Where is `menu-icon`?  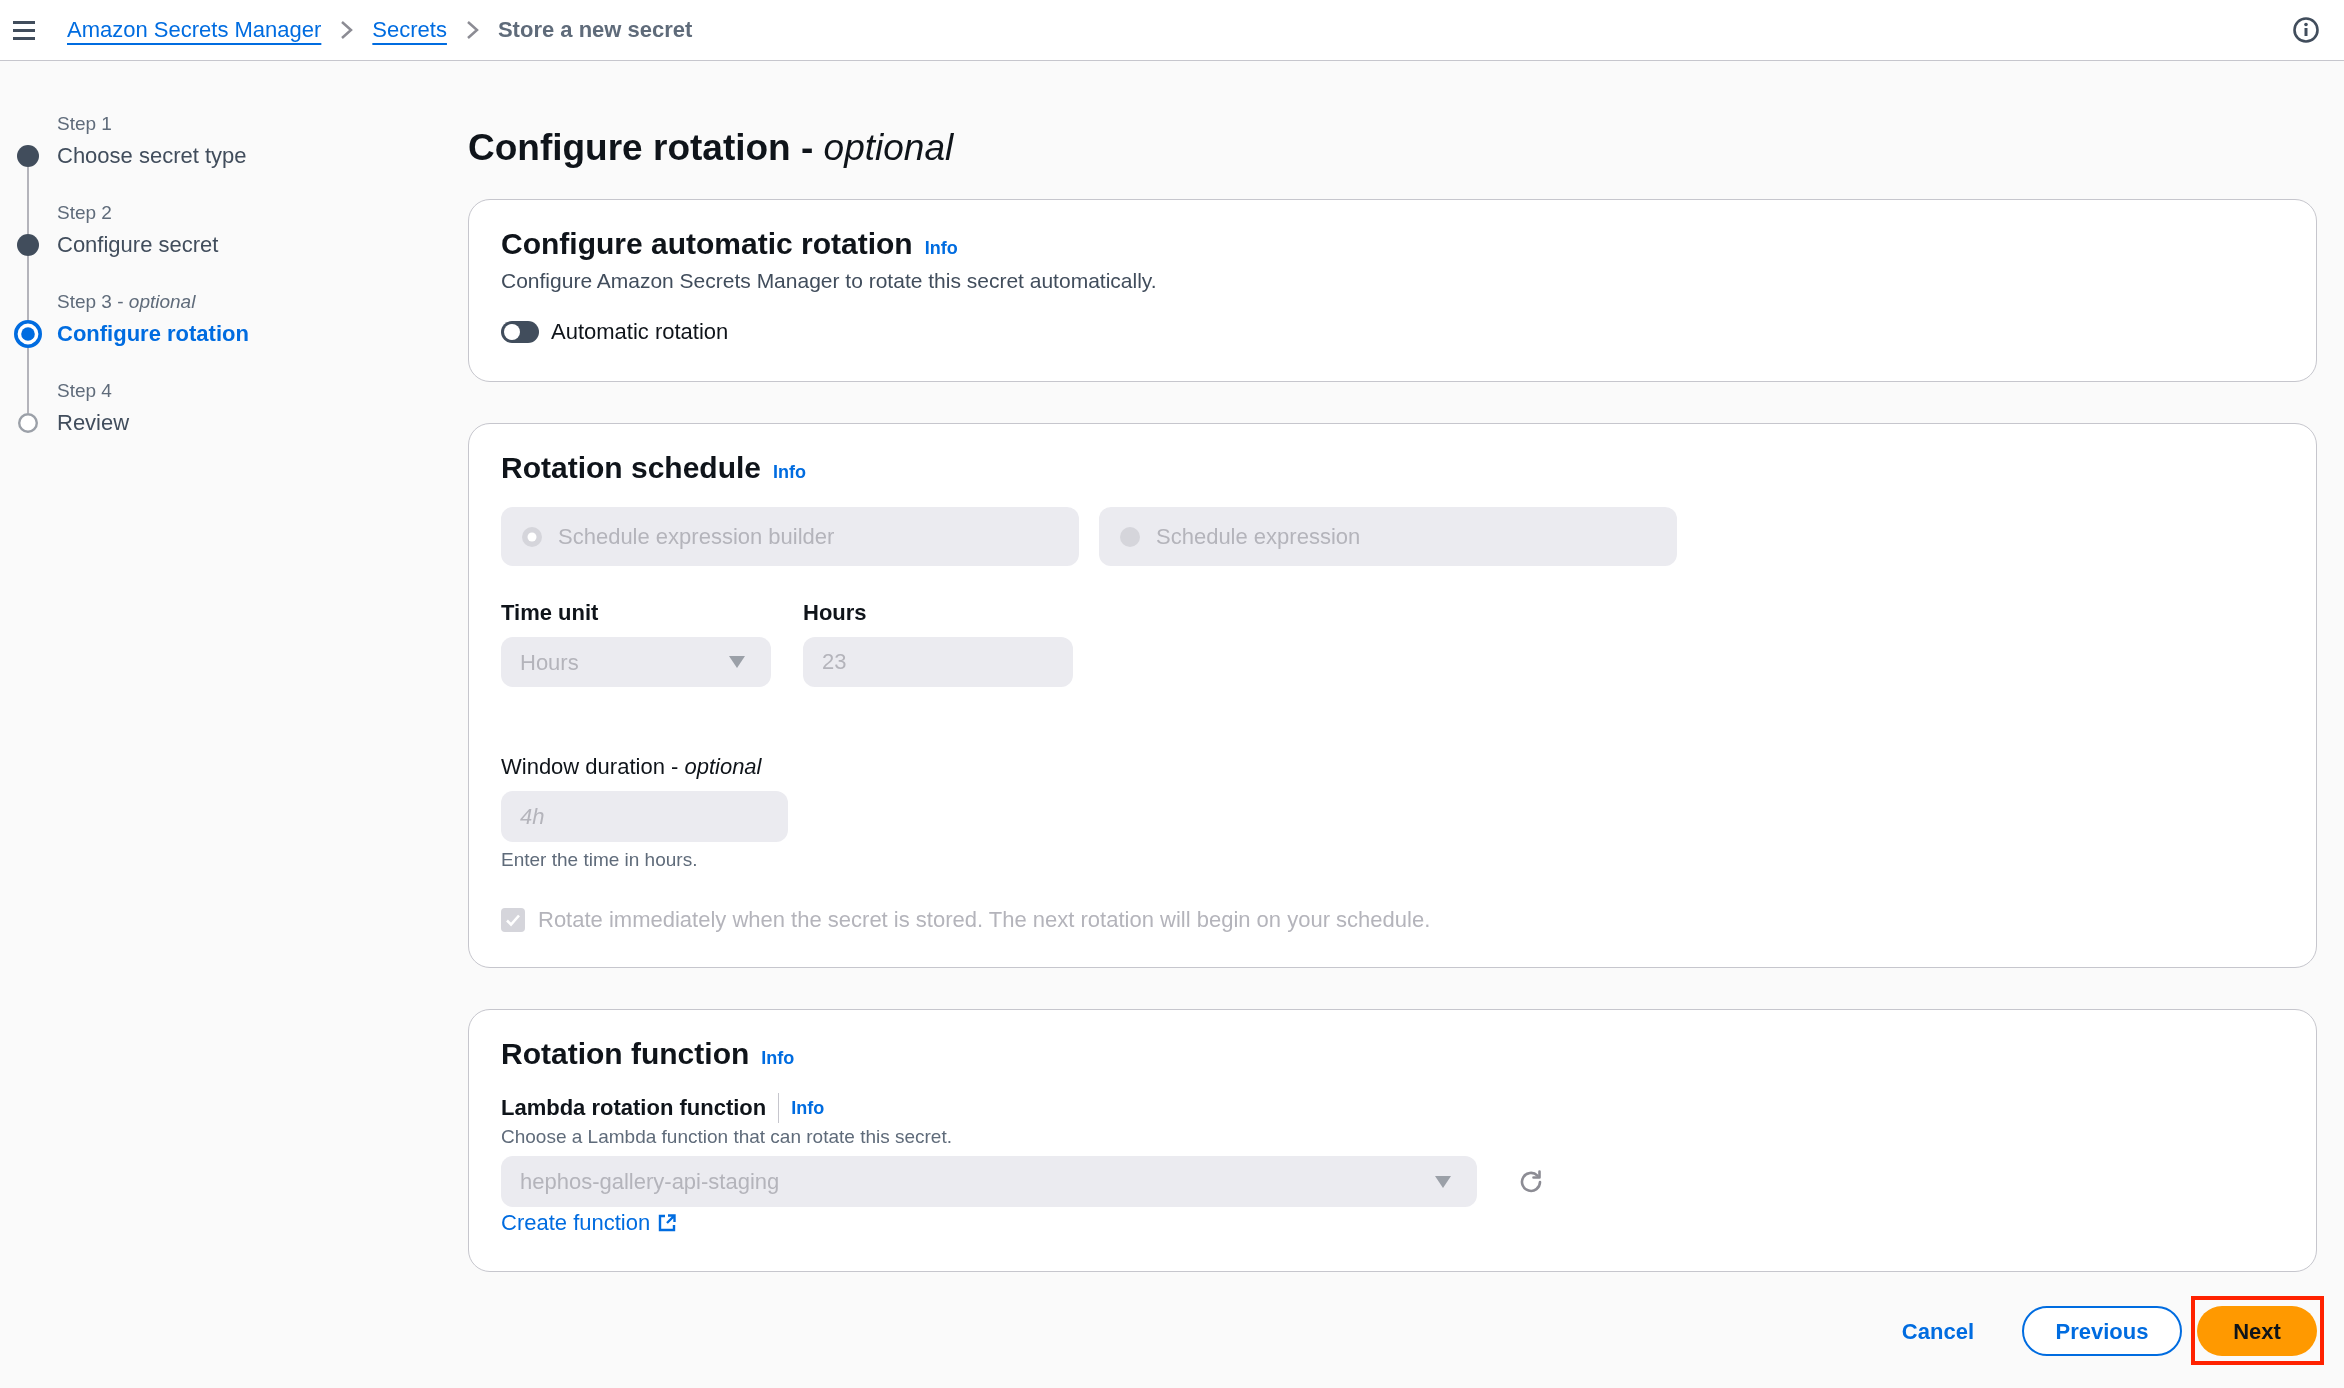 menu-icon is located at coordinates (24, 30).